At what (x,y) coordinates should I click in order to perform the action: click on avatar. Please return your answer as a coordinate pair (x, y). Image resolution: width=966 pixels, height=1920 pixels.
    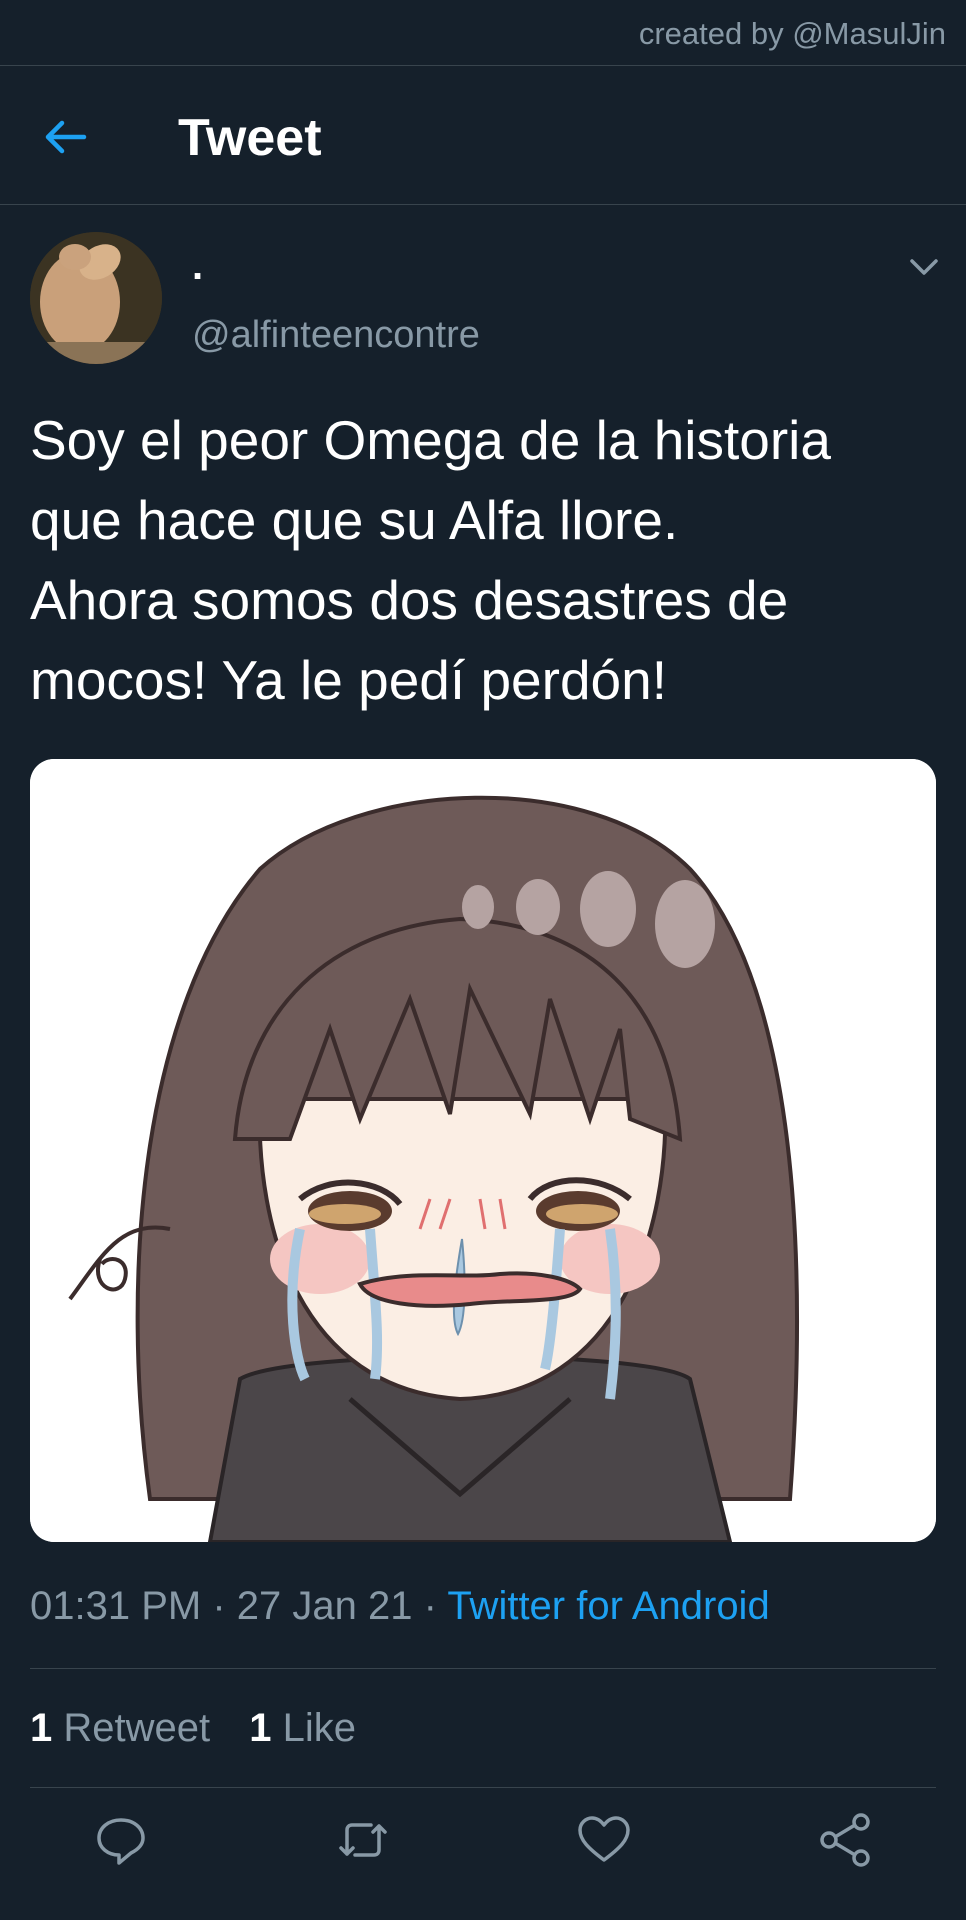
    Looking at the image, I should click on (96, 298).